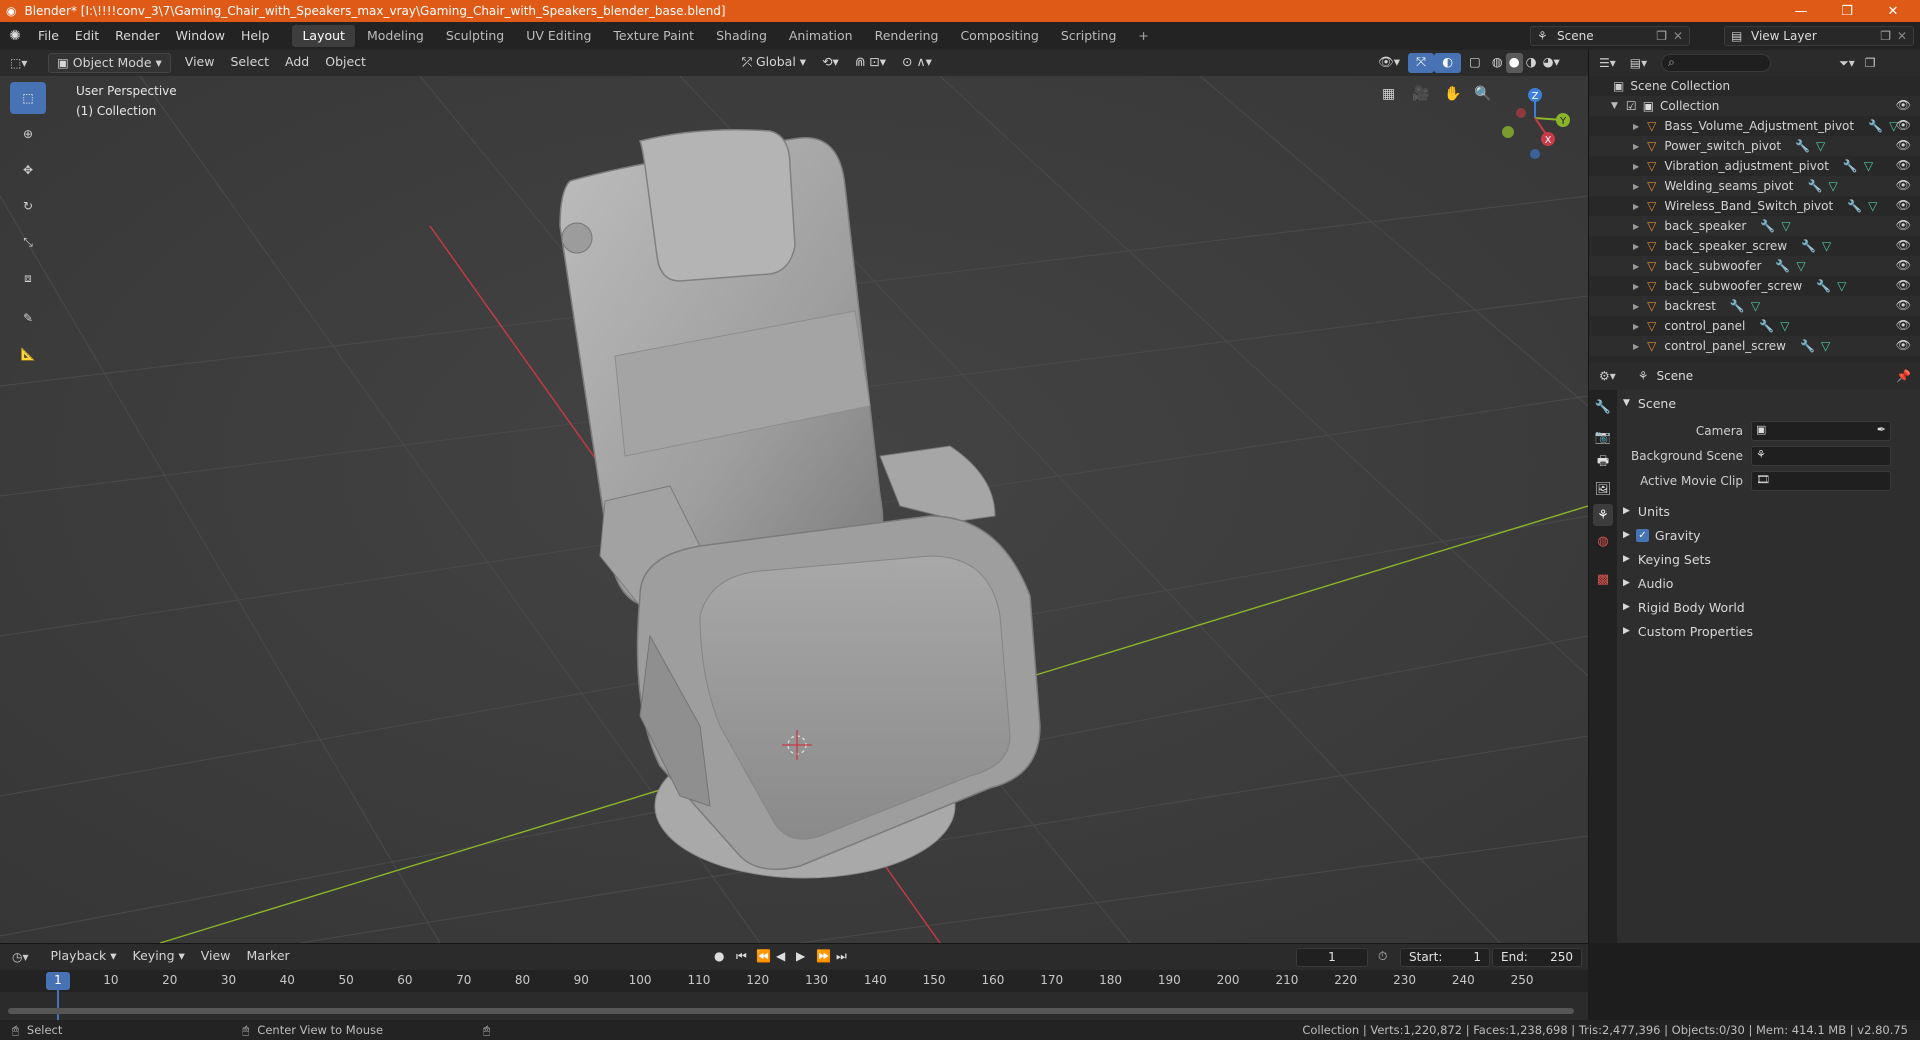  I want to click on outliner-row-welding-seams-pivot: ▶ ▽ Welding_seams_pivot 🔧 ▽ 👁, so click(1754, 186).